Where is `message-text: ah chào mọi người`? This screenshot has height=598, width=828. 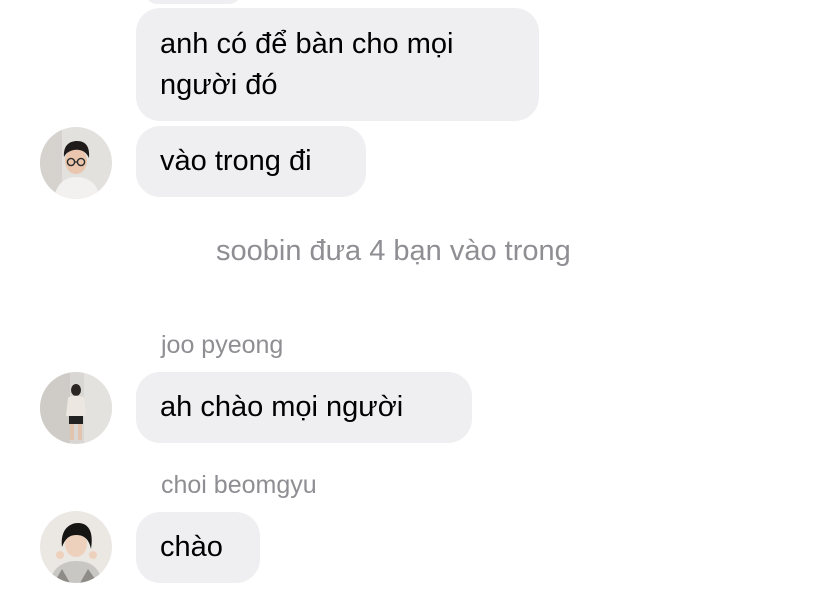 message-text: ah chào mọi người is located at coordinates (282, 407).